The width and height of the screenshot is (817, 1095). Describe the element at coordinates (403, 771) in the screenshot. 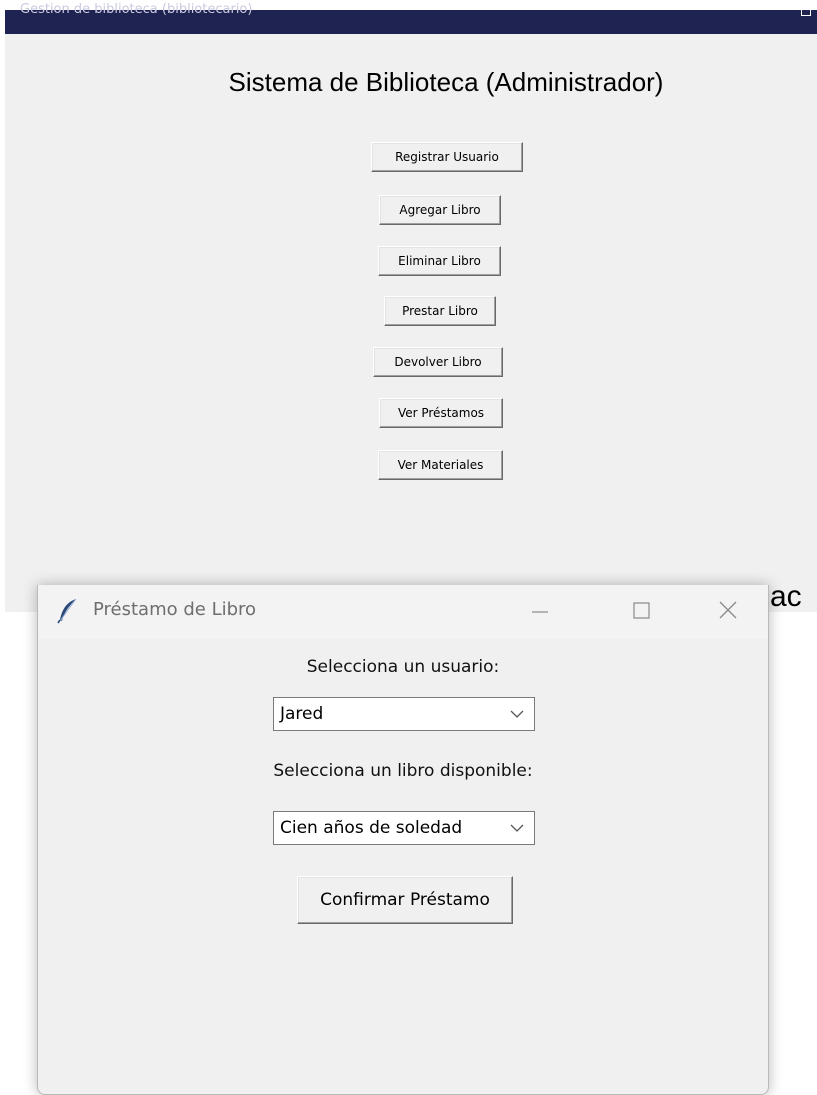

I see `book-label: Selecciona un libro disponible:` at that location.